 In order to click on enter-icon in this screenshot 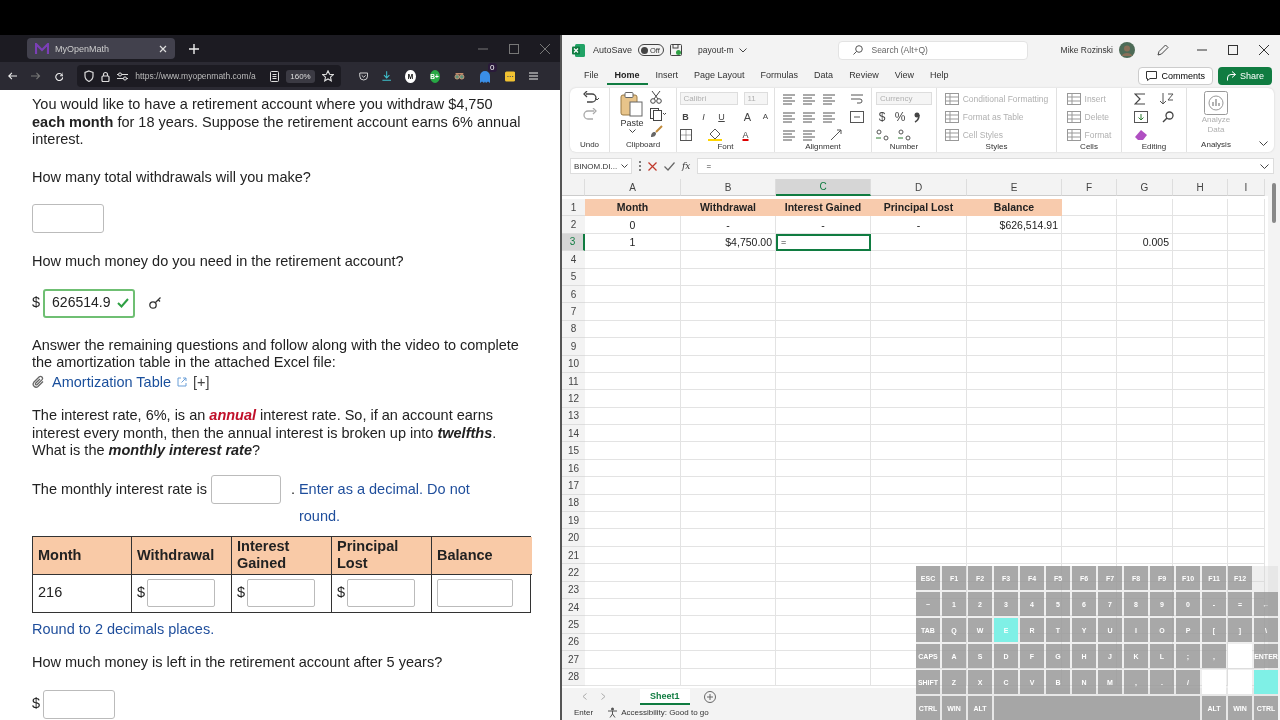, I will do `click(669, 166)`.